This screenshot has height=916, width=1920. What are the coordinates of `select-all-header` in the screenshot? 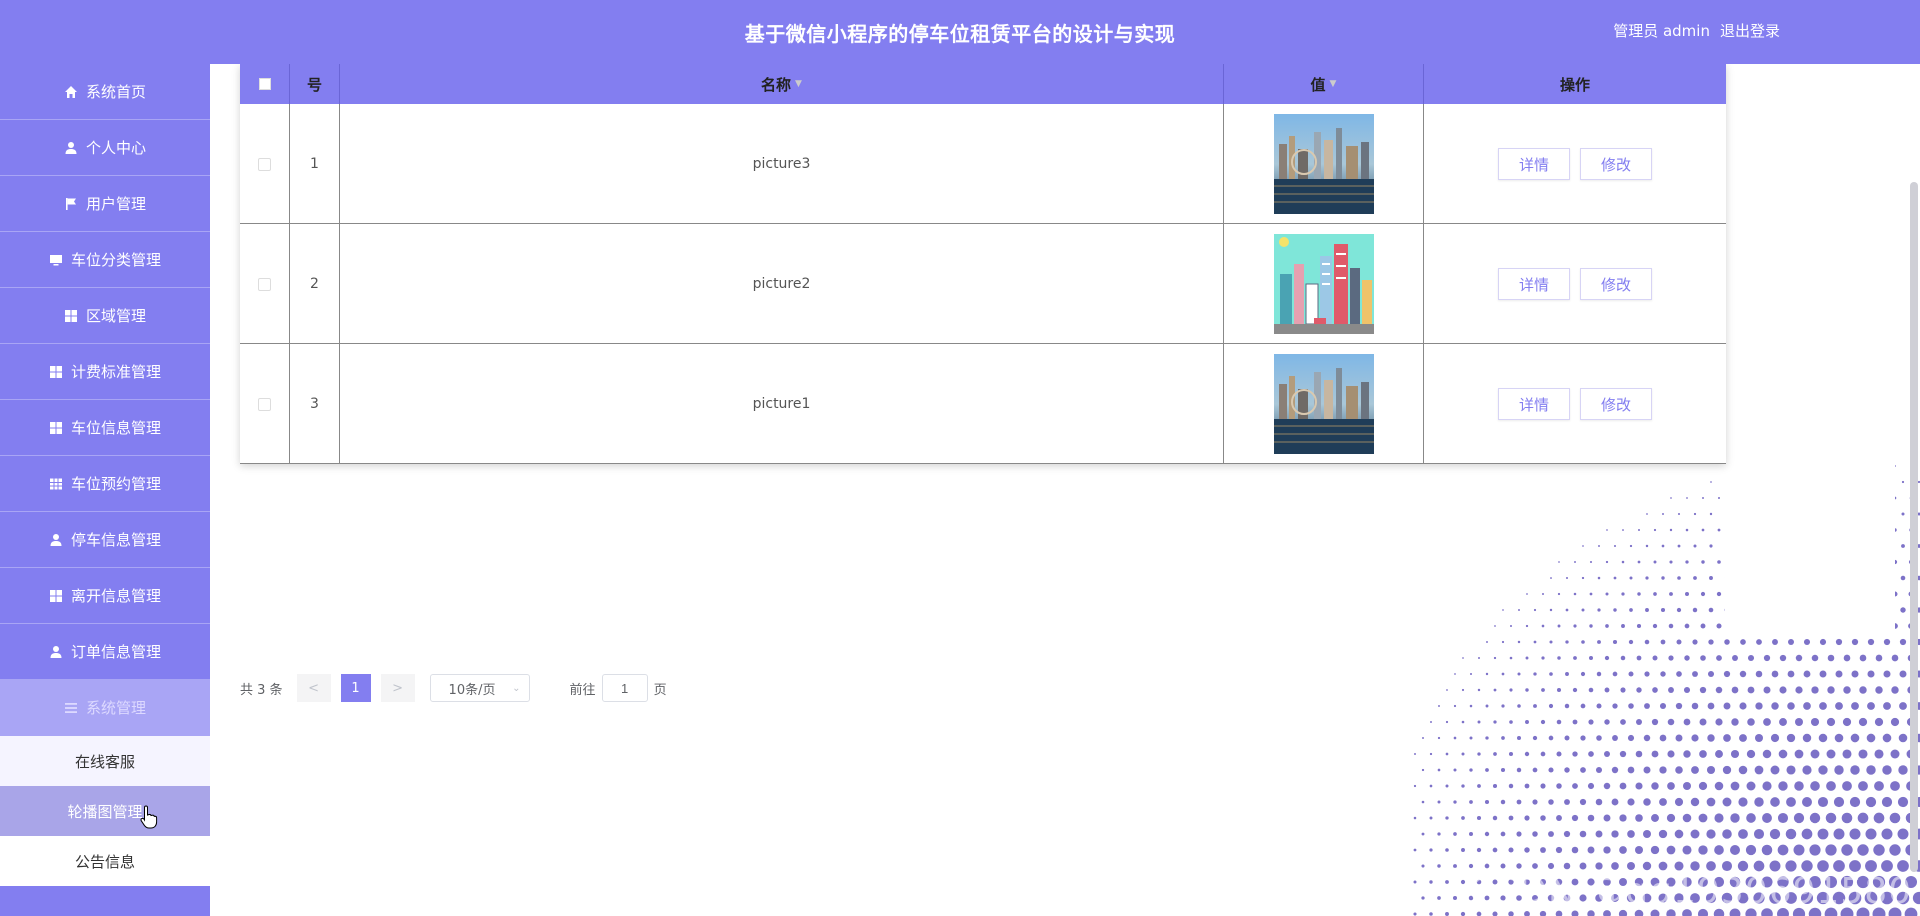 It's located at (265, 84).